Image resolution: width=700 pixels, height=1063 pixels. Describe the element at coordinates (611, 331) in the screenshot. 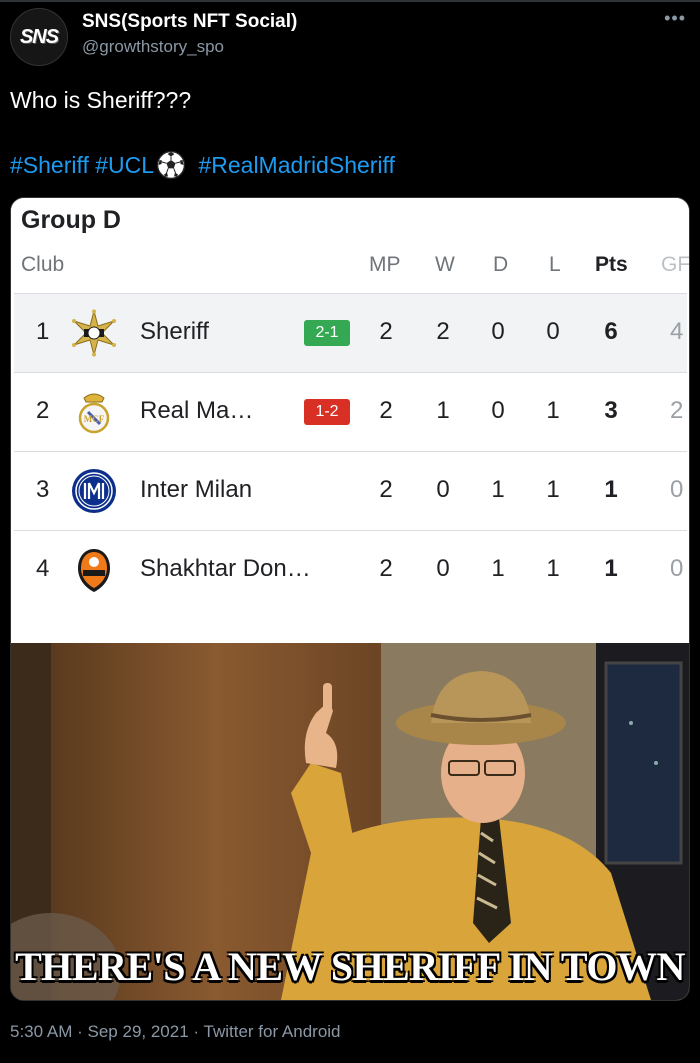

I see `points: 6` at that location.